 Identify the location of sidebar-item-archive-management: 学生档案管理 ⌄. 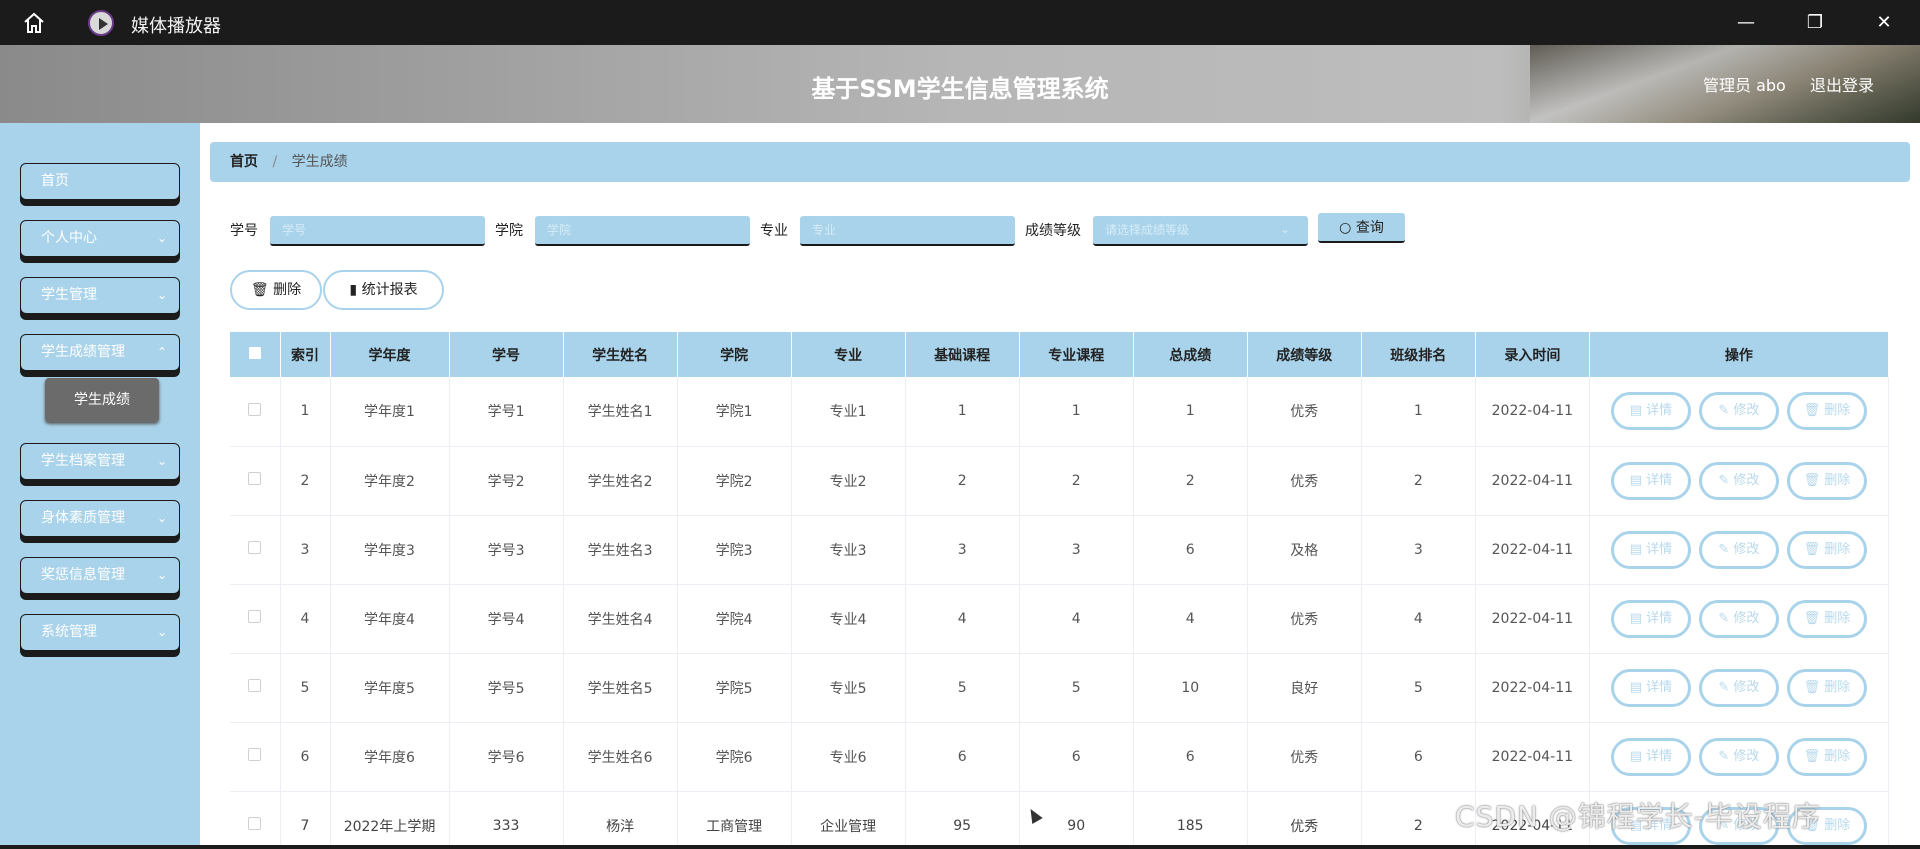
(100, 461).